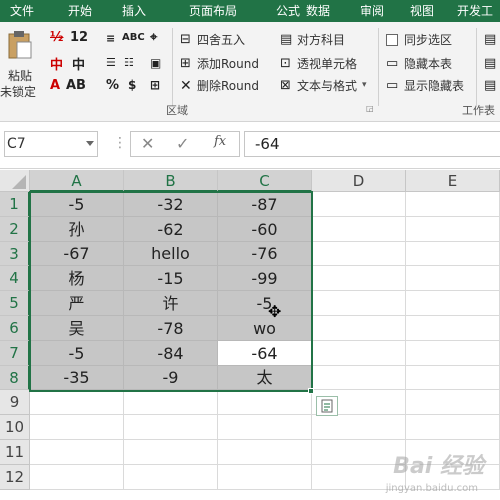 The image size is (500, 500). Describe the element at coordinates (475, 11) in the screenshot. I see `tab-developer: 开发工` at that location.